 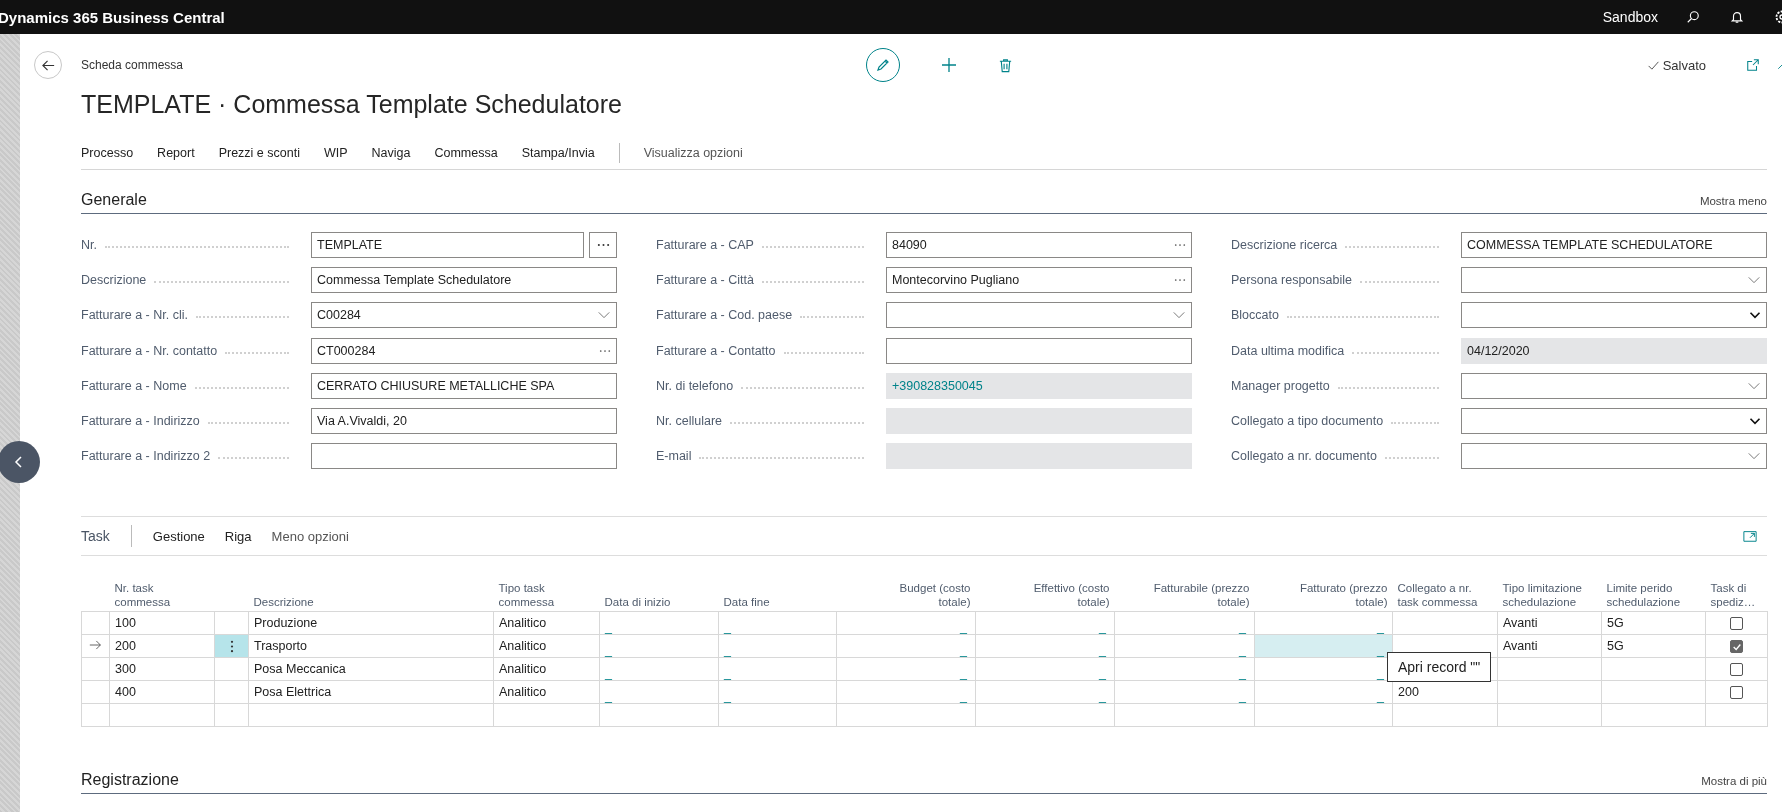 What do you see at coordinates (286, 623) in the screenshot?
I see `table-cell: Produzione` at bounding box center [286, 623].